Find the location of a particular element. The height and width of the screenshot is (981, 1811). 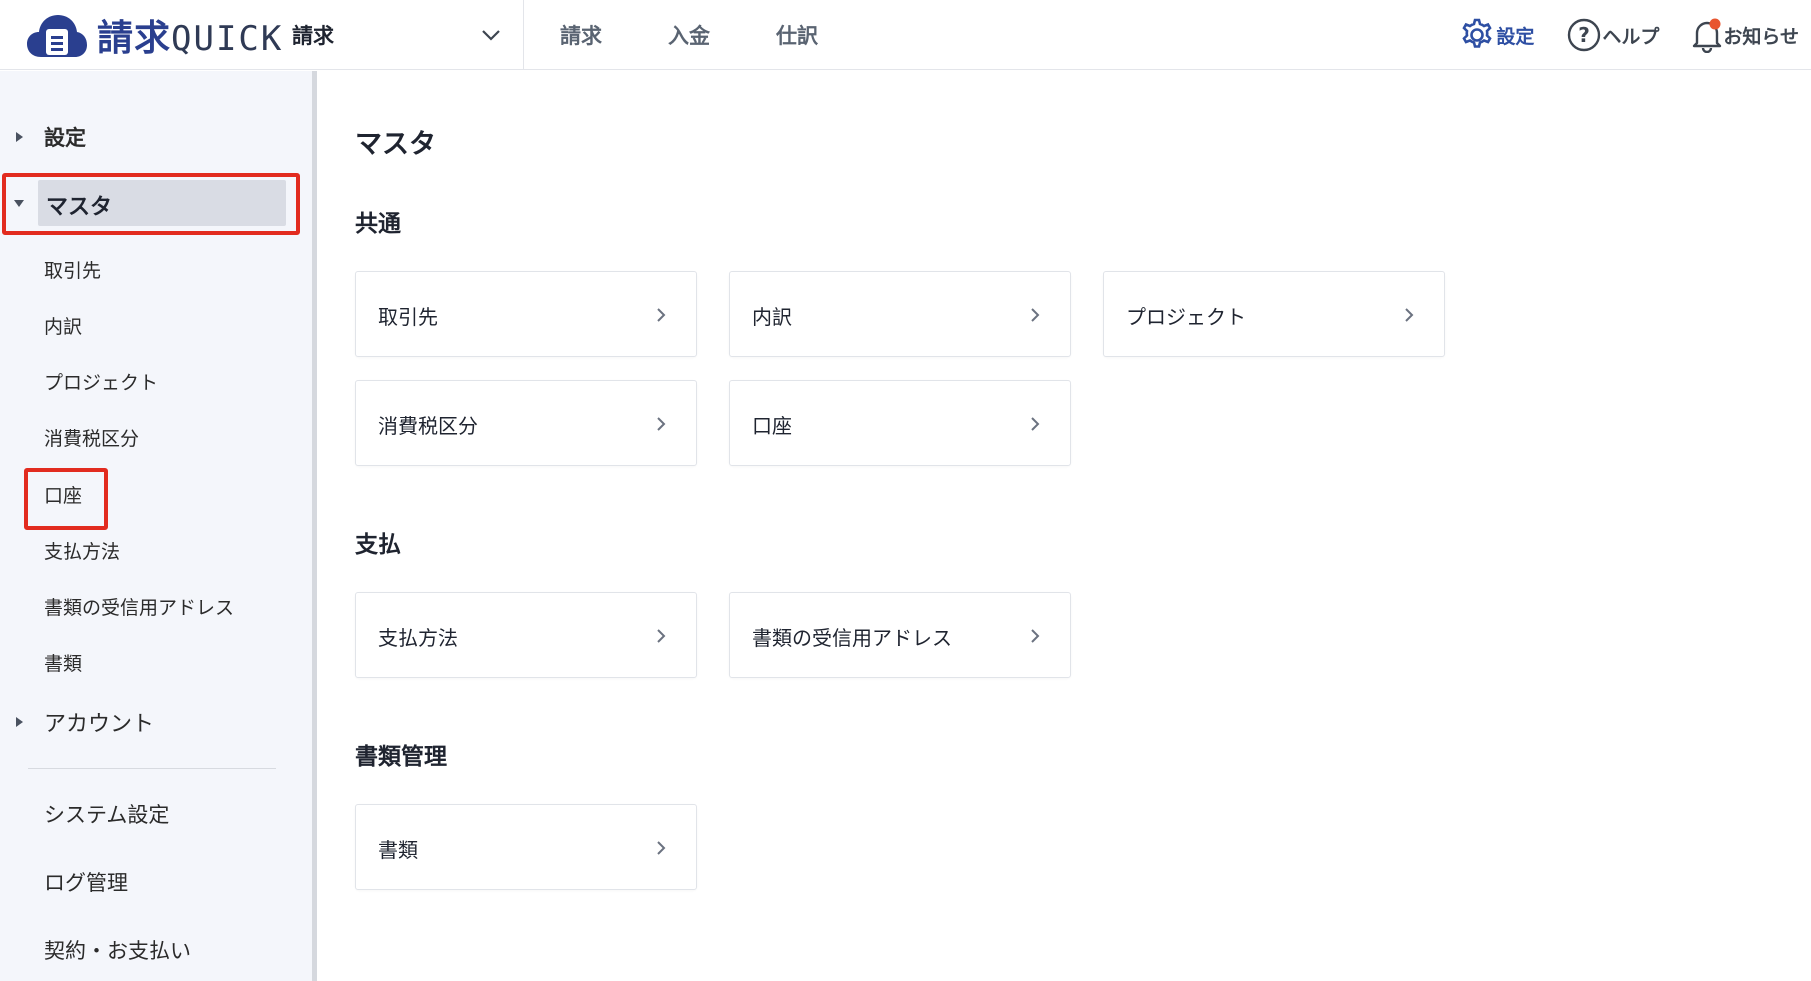

card-label: 書類 is located at coordinates (398, 850).